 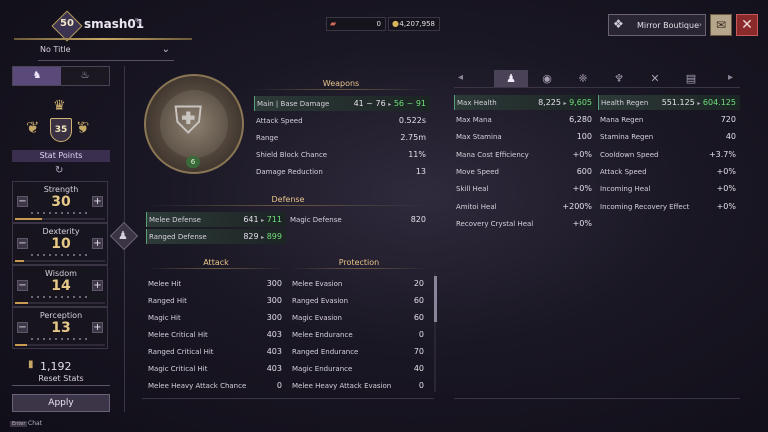 What do you see at coordinates (691, 78) in the screenshot?
I see `tab-stack: ▤` at bounding box center [691, 78].